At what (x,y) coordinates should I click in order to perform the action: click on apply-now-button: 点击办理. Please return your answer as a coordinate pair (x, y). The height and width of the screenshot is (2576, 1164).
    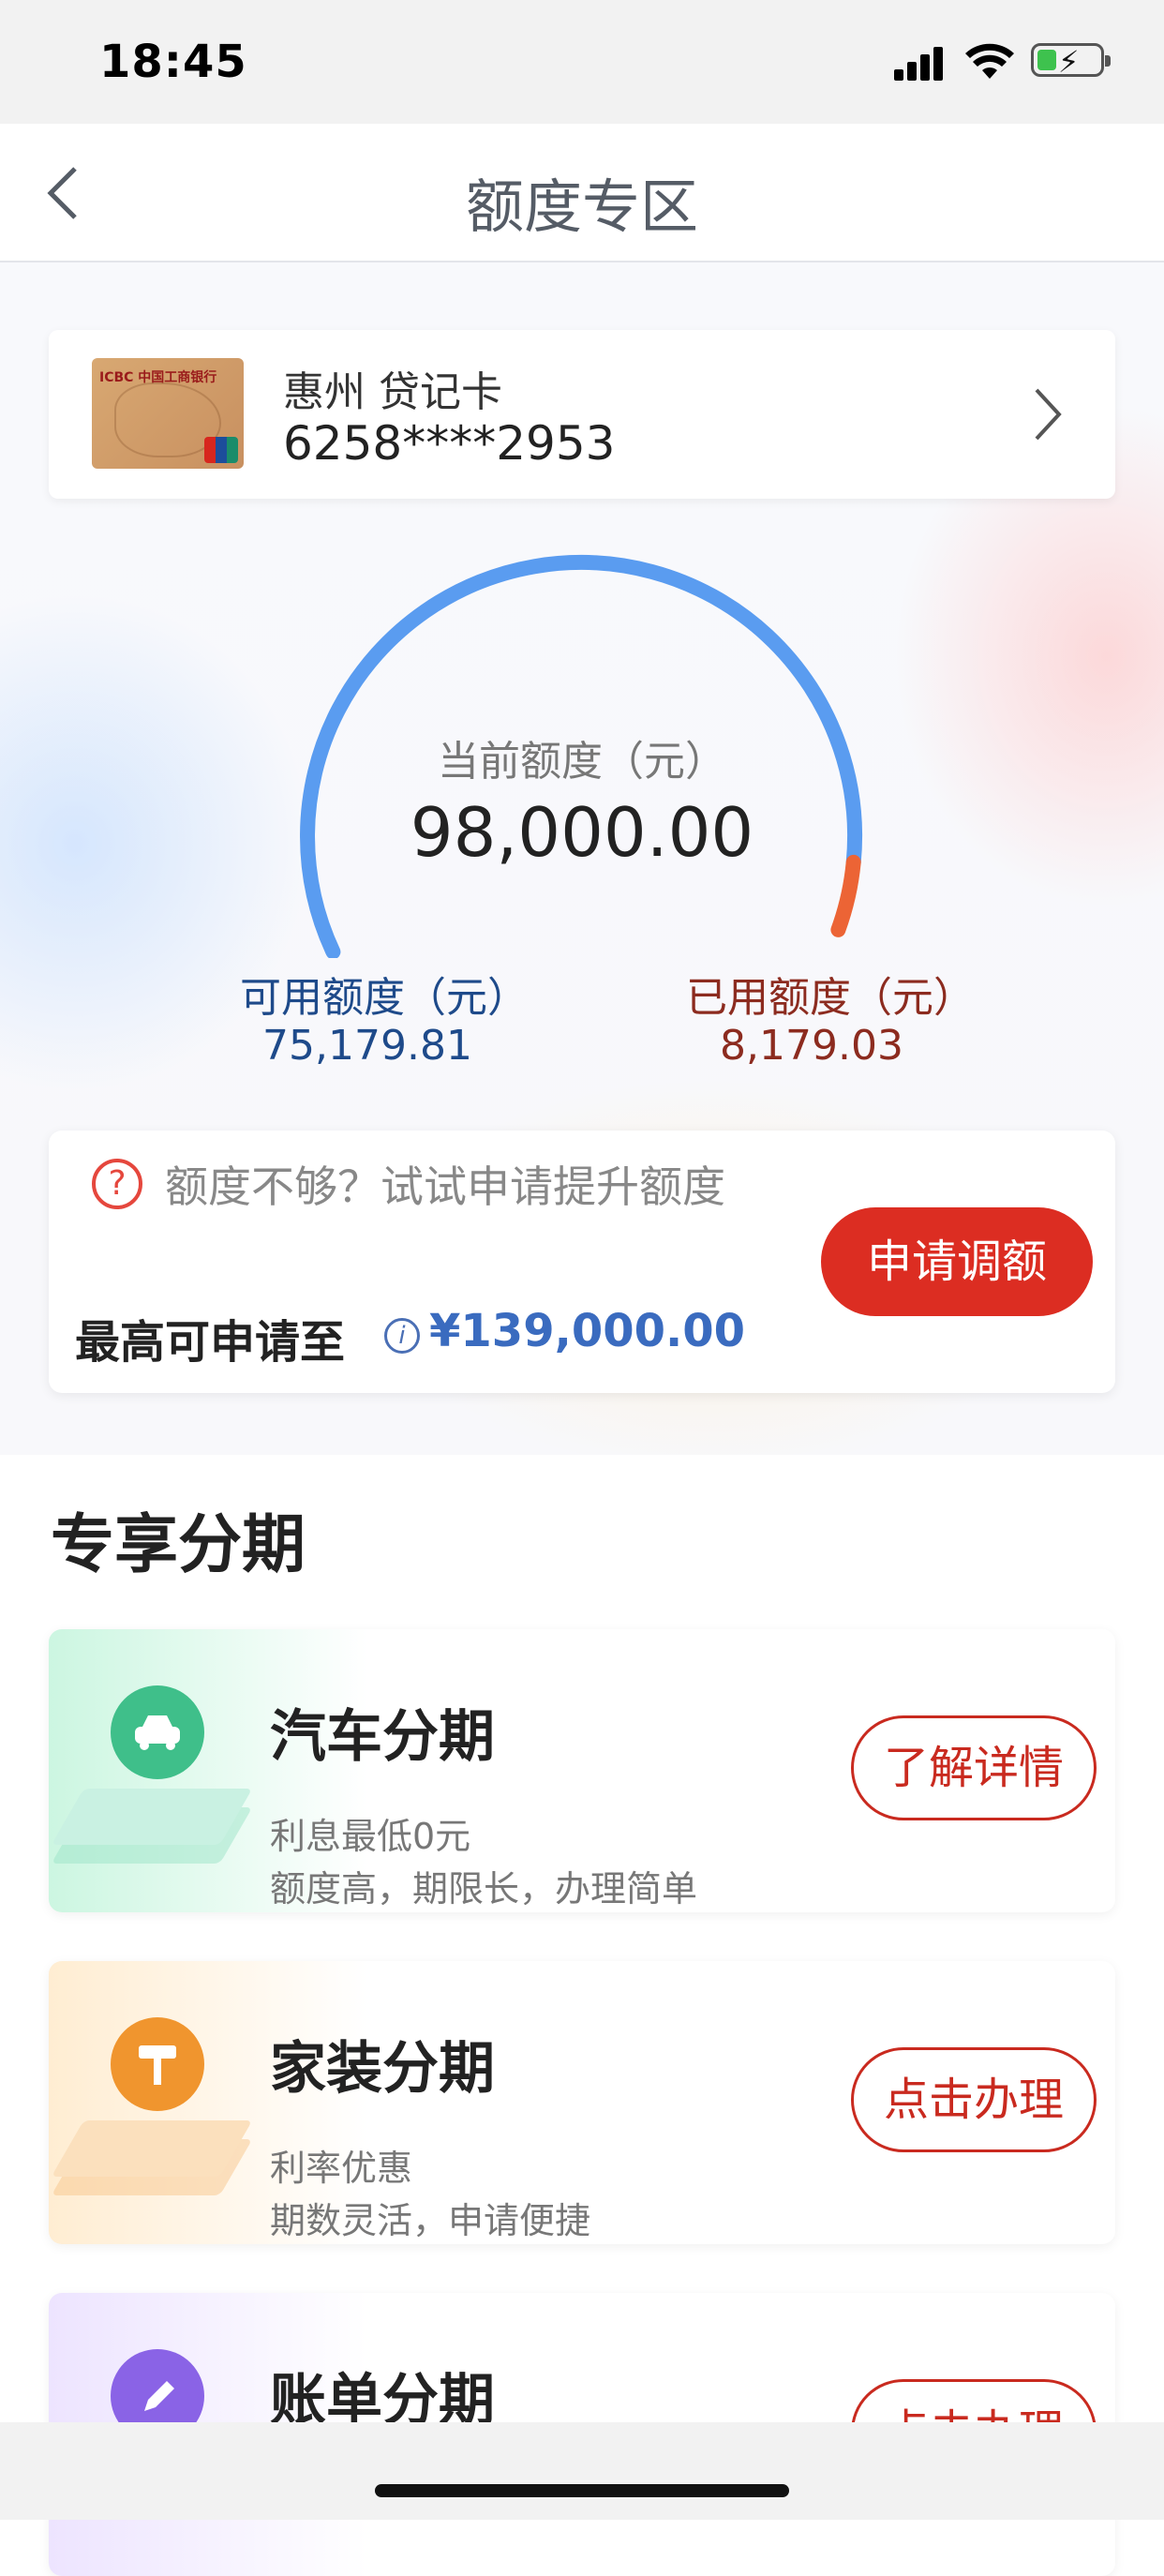
    Looking at the image, I should click on (974, 2099).